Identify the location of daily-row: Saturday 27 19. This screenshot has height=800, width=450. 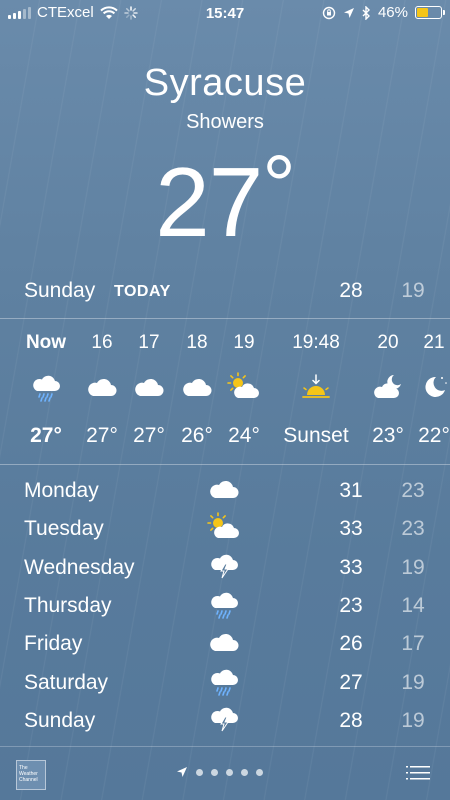
(225, 683).